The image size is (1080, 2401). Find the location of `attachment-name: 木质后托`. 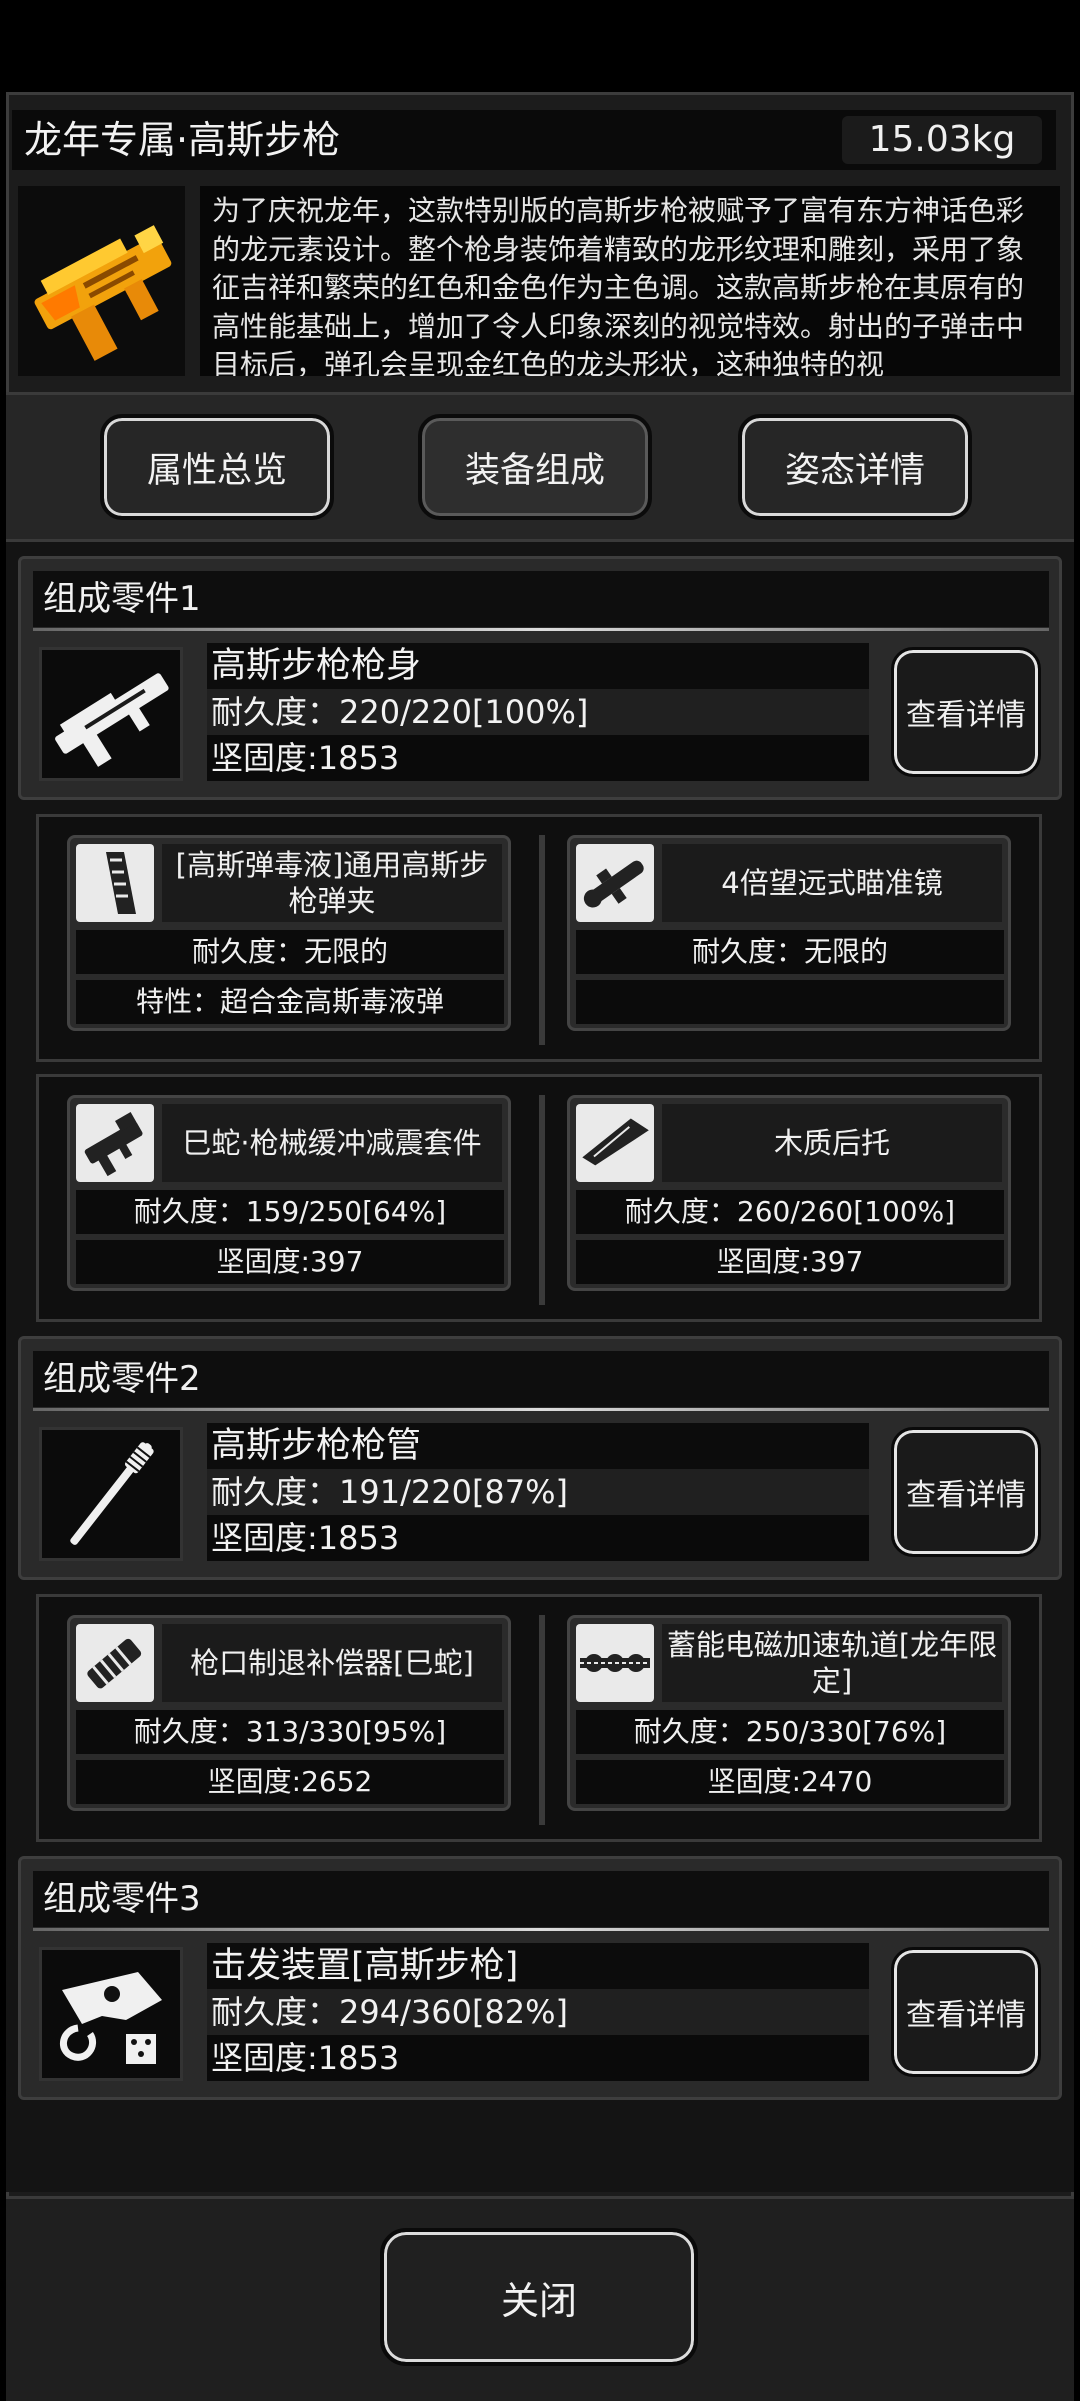

attachment-name: 木质后托 is located at coordinates (832, 1143).